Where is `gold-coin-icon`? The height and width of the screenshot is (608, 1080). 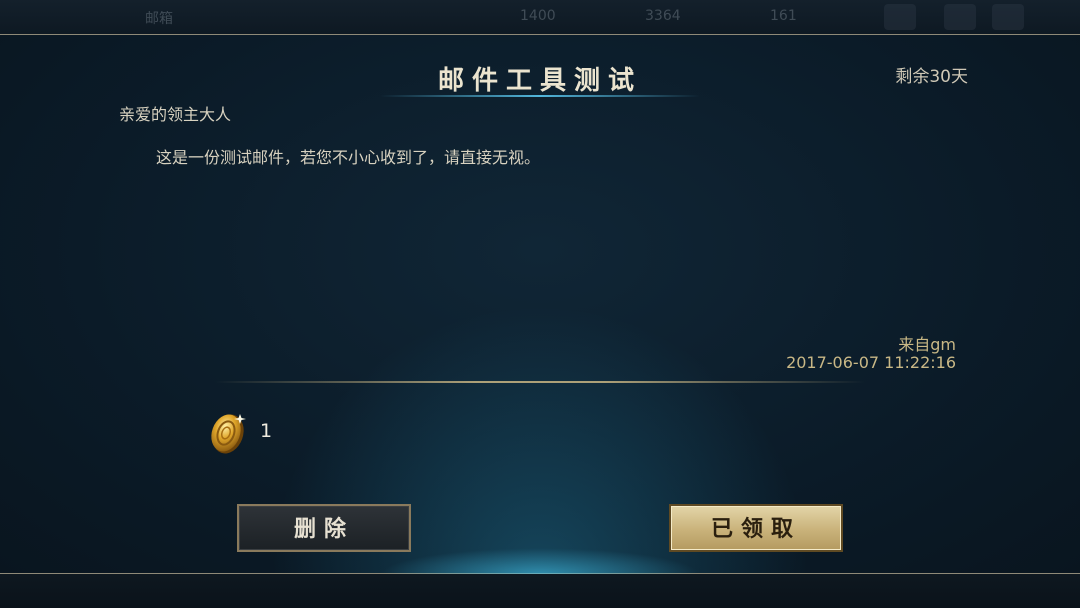 gold-coin-icon is located at coordinates (228, 434).